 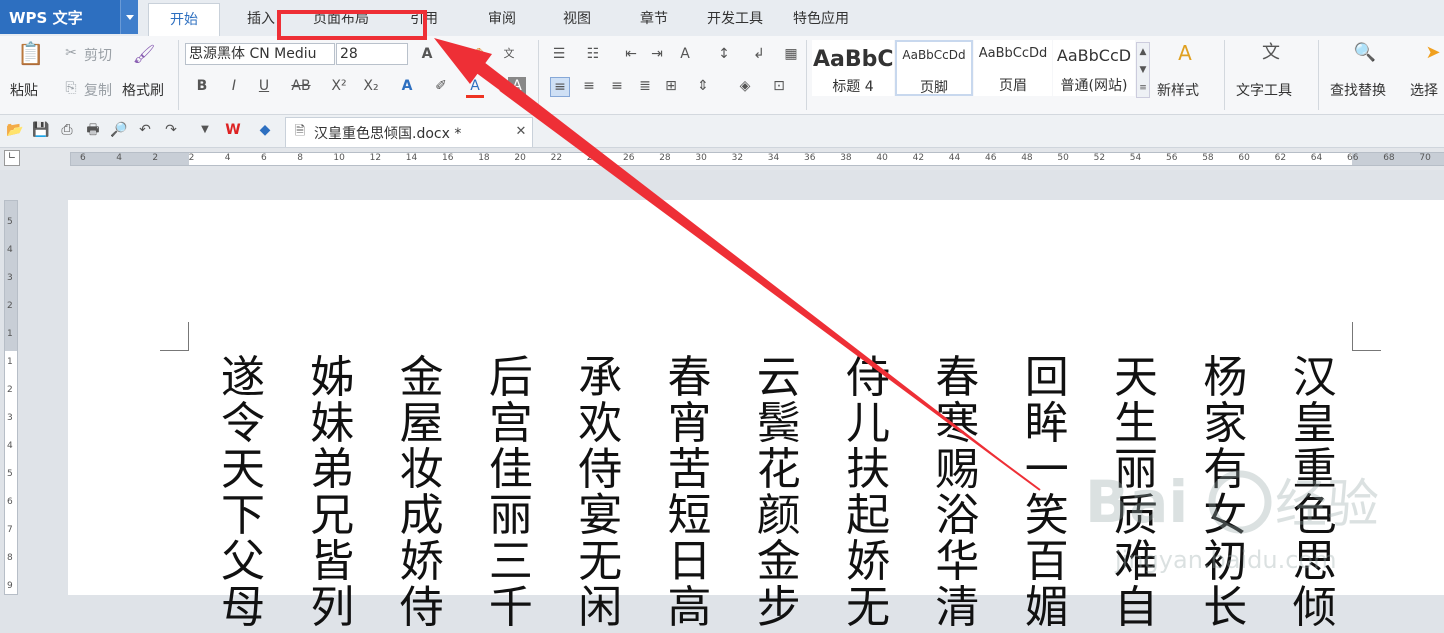 I want to click on increase-indent-icon: ⇥, so click(x=657, y=54).